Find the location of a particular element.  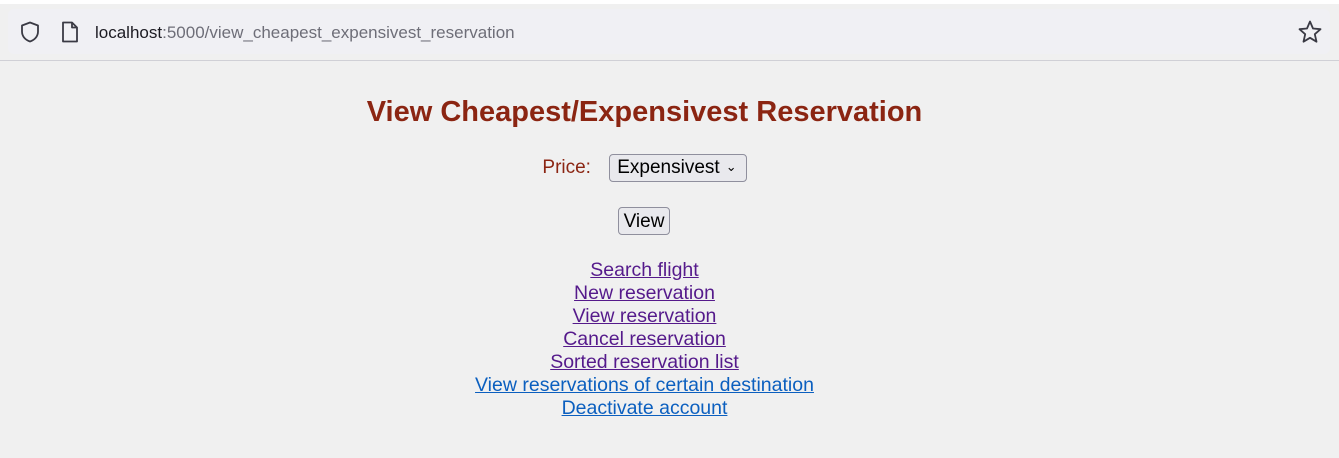

view-button: View is located at coordinates (644, 221).